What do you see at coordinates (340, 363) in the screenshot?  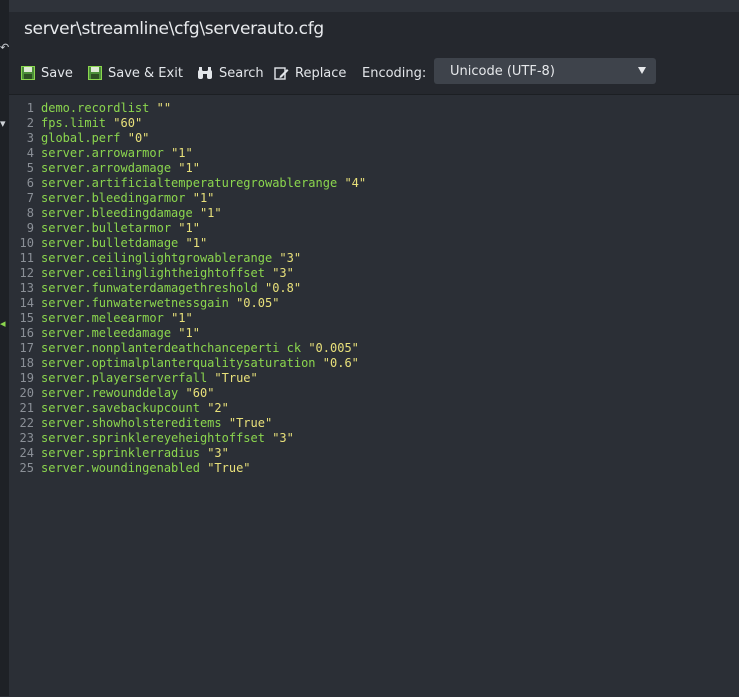 I see `config-value: "0.6"` at bounding box center [340, 363].